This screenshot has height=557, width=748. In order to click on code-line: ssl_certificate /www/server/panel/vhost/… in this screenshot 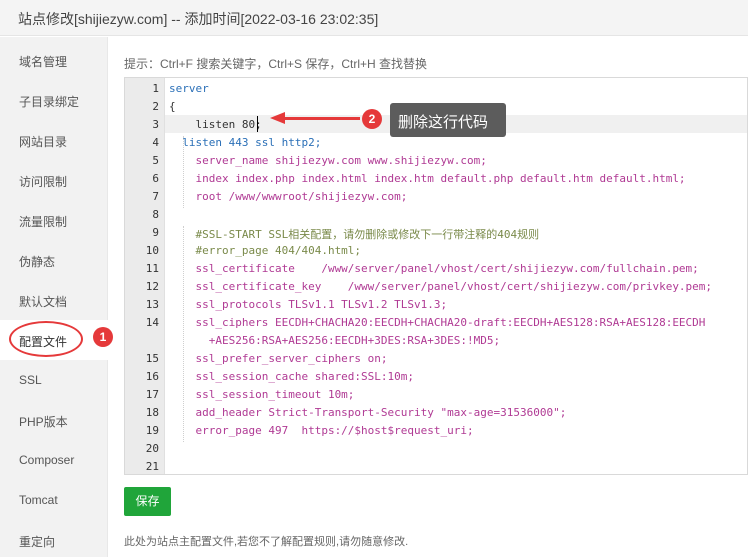, I will do `click(434, 268)`.